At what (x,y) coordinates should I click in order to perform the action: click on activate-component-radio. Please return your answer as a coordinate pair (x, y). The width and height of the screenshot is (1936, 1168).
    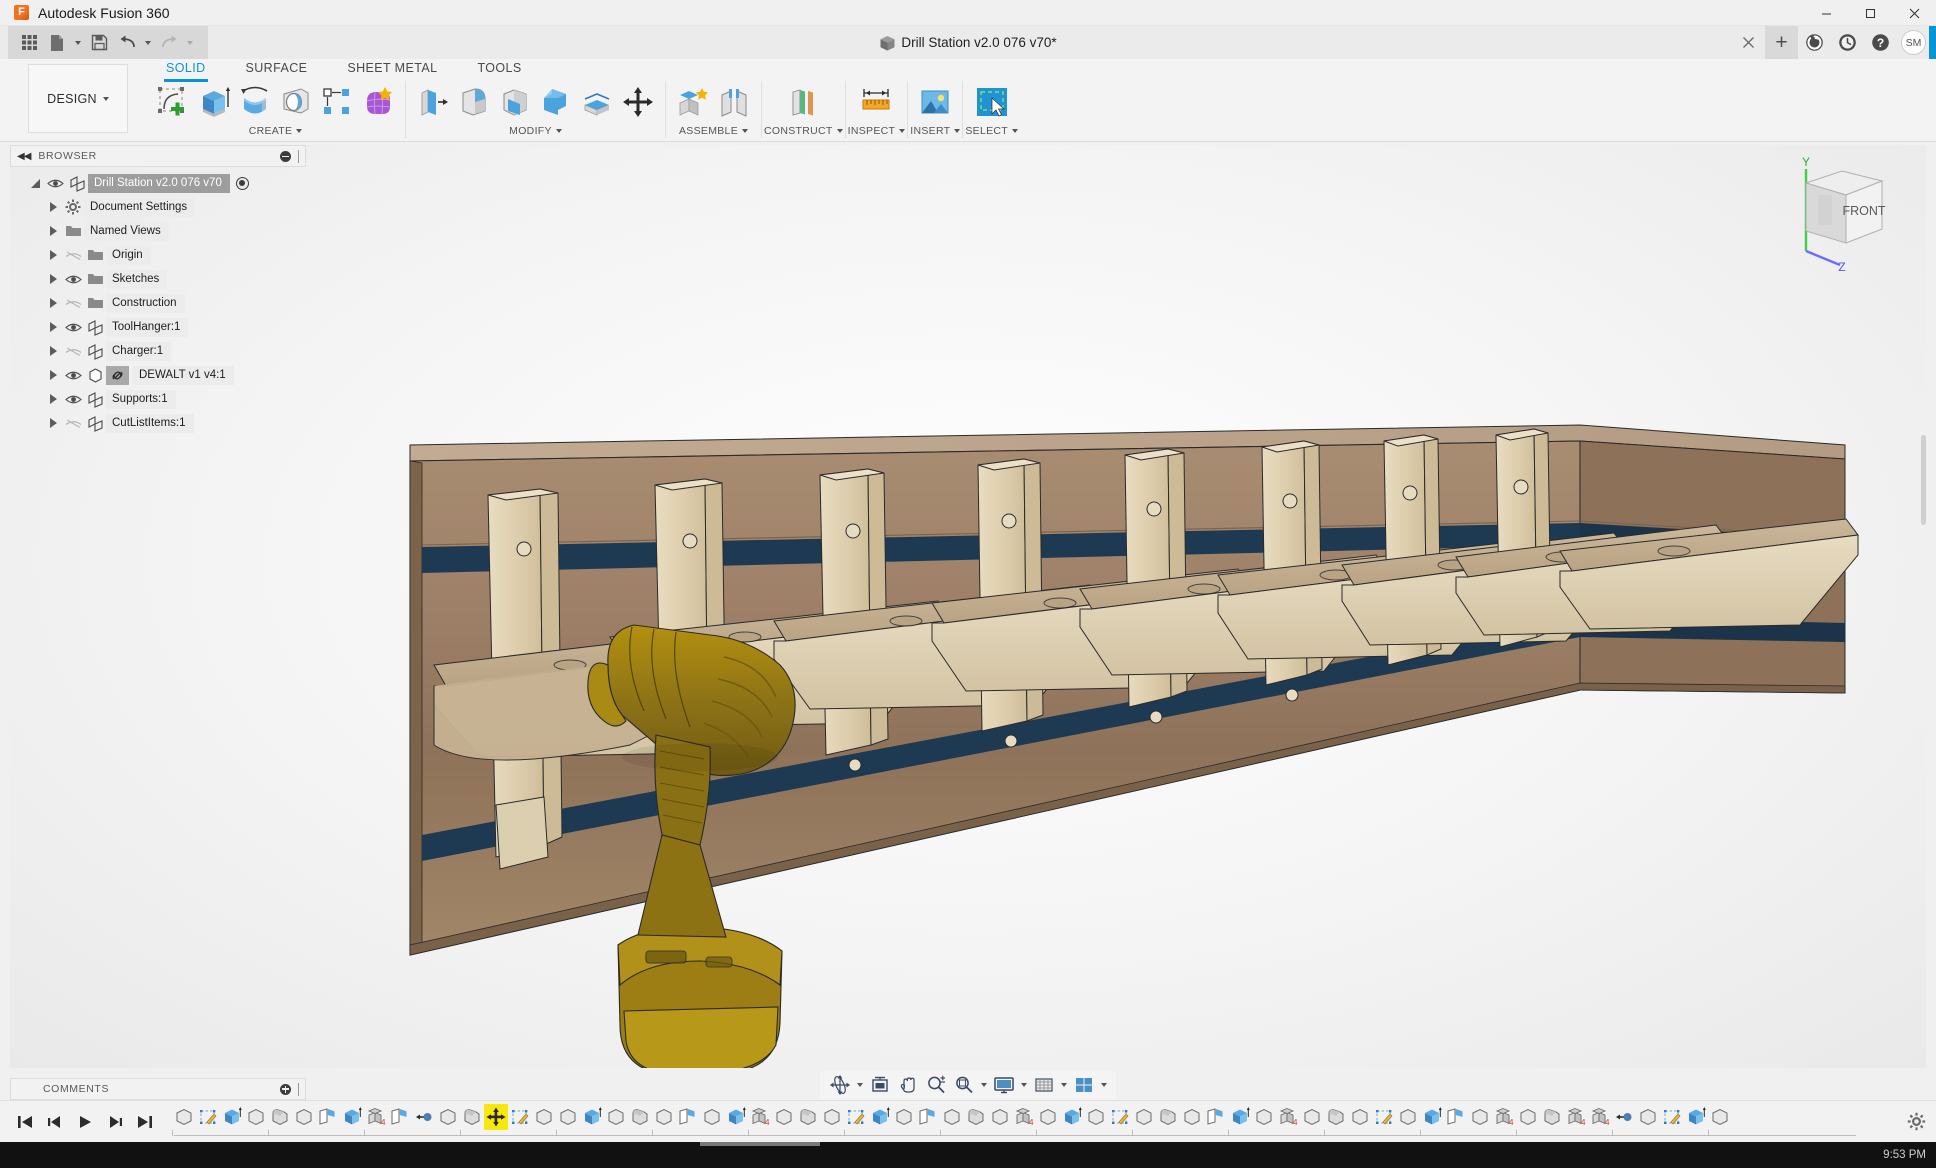
    Looking at the image, I should click on (242, 183).